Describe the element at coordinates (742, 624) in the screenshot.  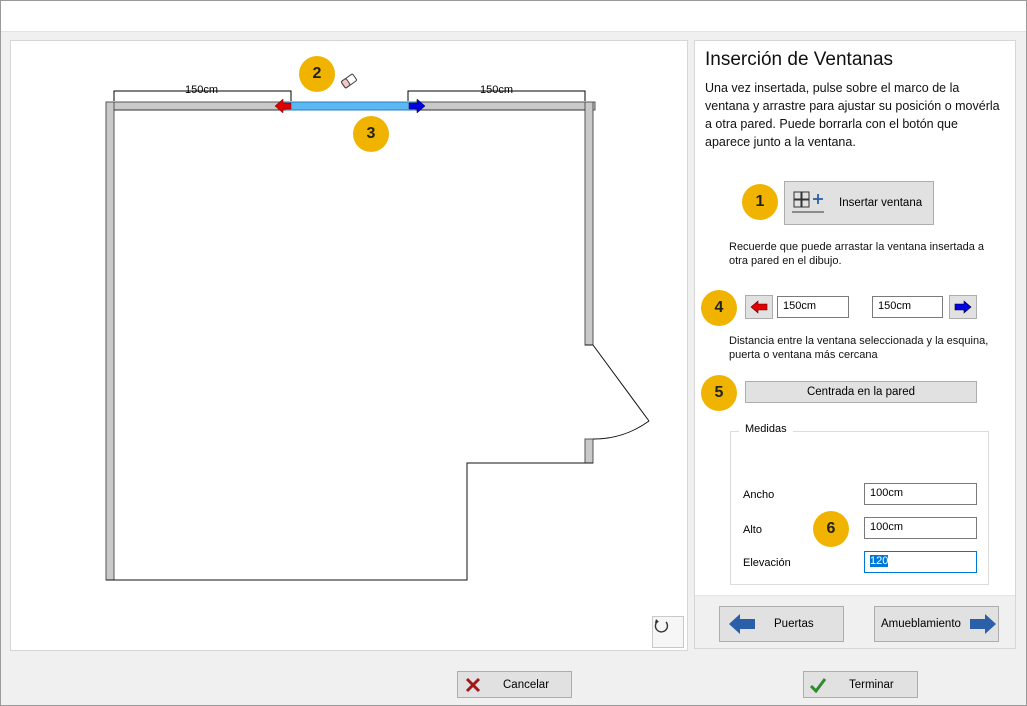
I see `arrow-back-icon` at that location.